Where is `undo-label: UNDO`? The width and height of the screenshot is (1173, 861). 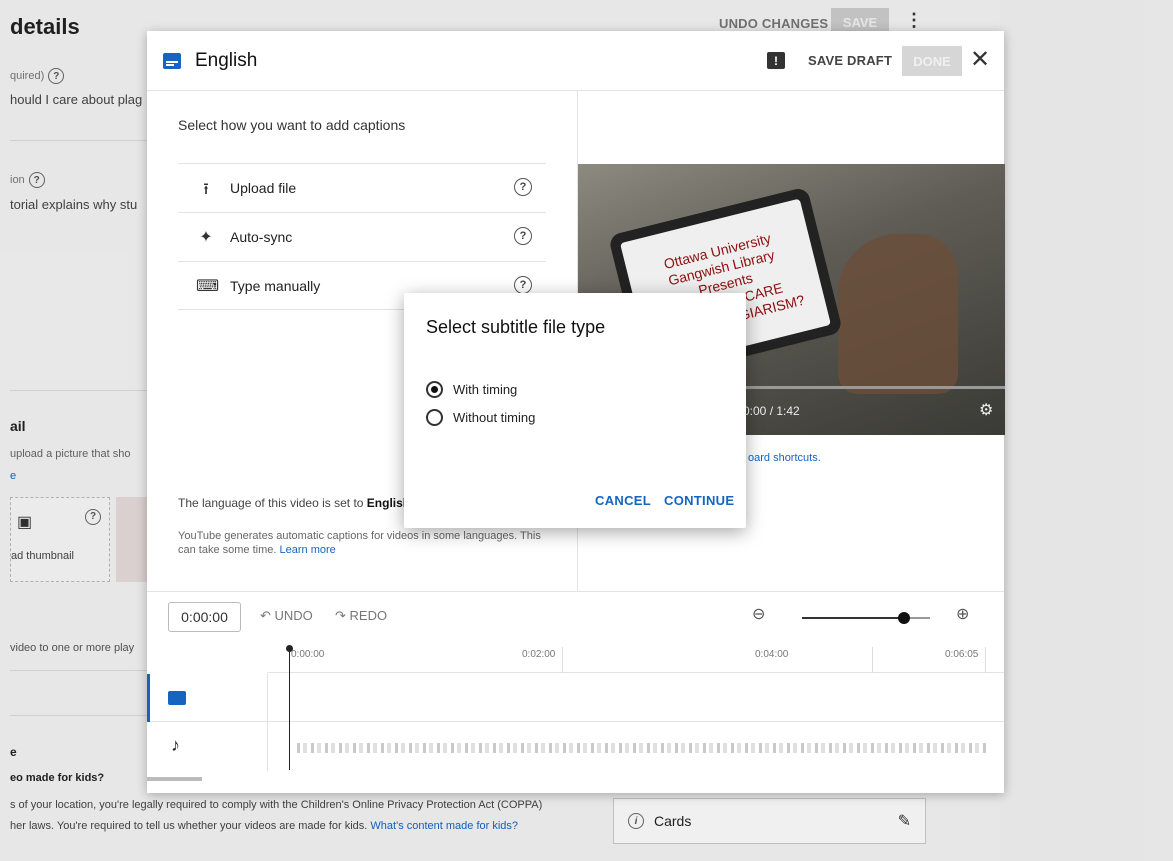
undo-label: UNDO is located at coordinates (293, 615).